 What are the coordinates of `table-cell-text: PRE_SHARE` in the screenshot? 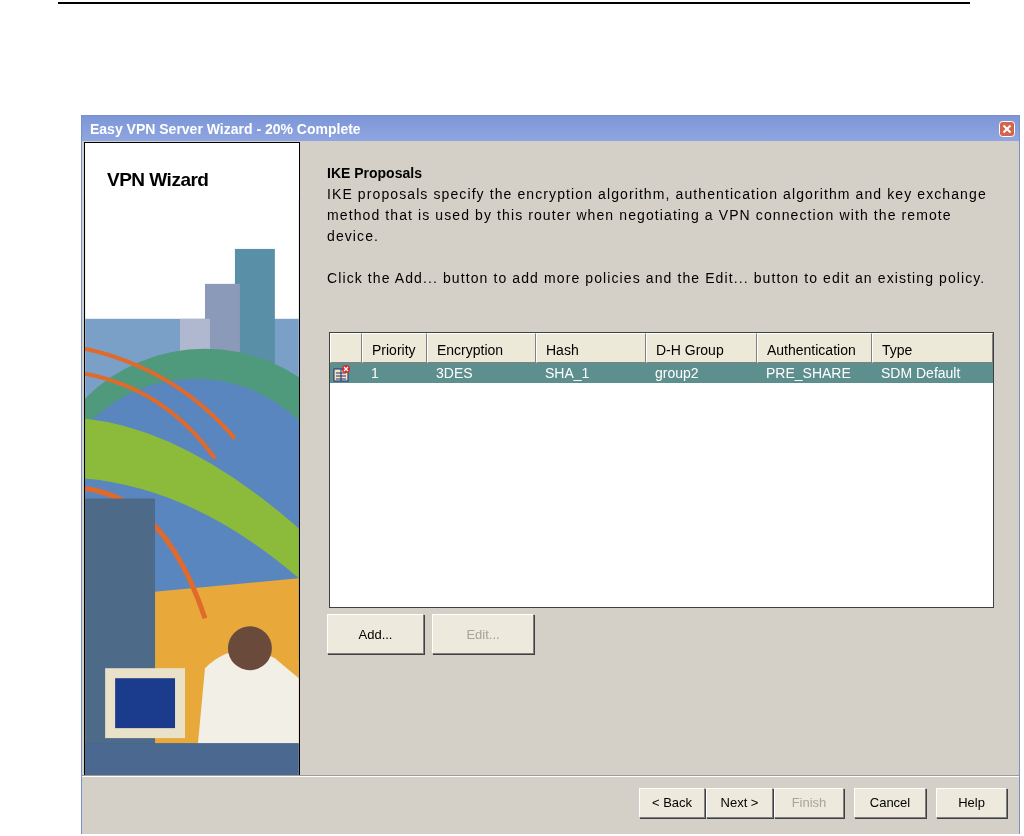 It's located at (808, 373).